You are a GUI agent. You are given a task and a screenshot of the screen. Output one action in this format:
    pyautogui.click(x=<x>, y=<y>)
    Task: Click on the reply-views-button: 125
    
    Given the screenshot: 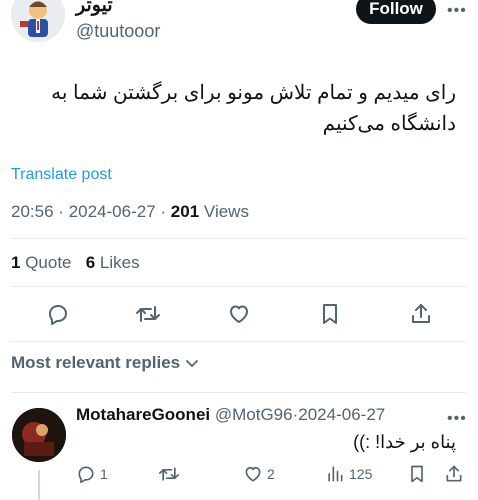 What is the action you would take?
    pyautogui.click(x=348, y=474)
    